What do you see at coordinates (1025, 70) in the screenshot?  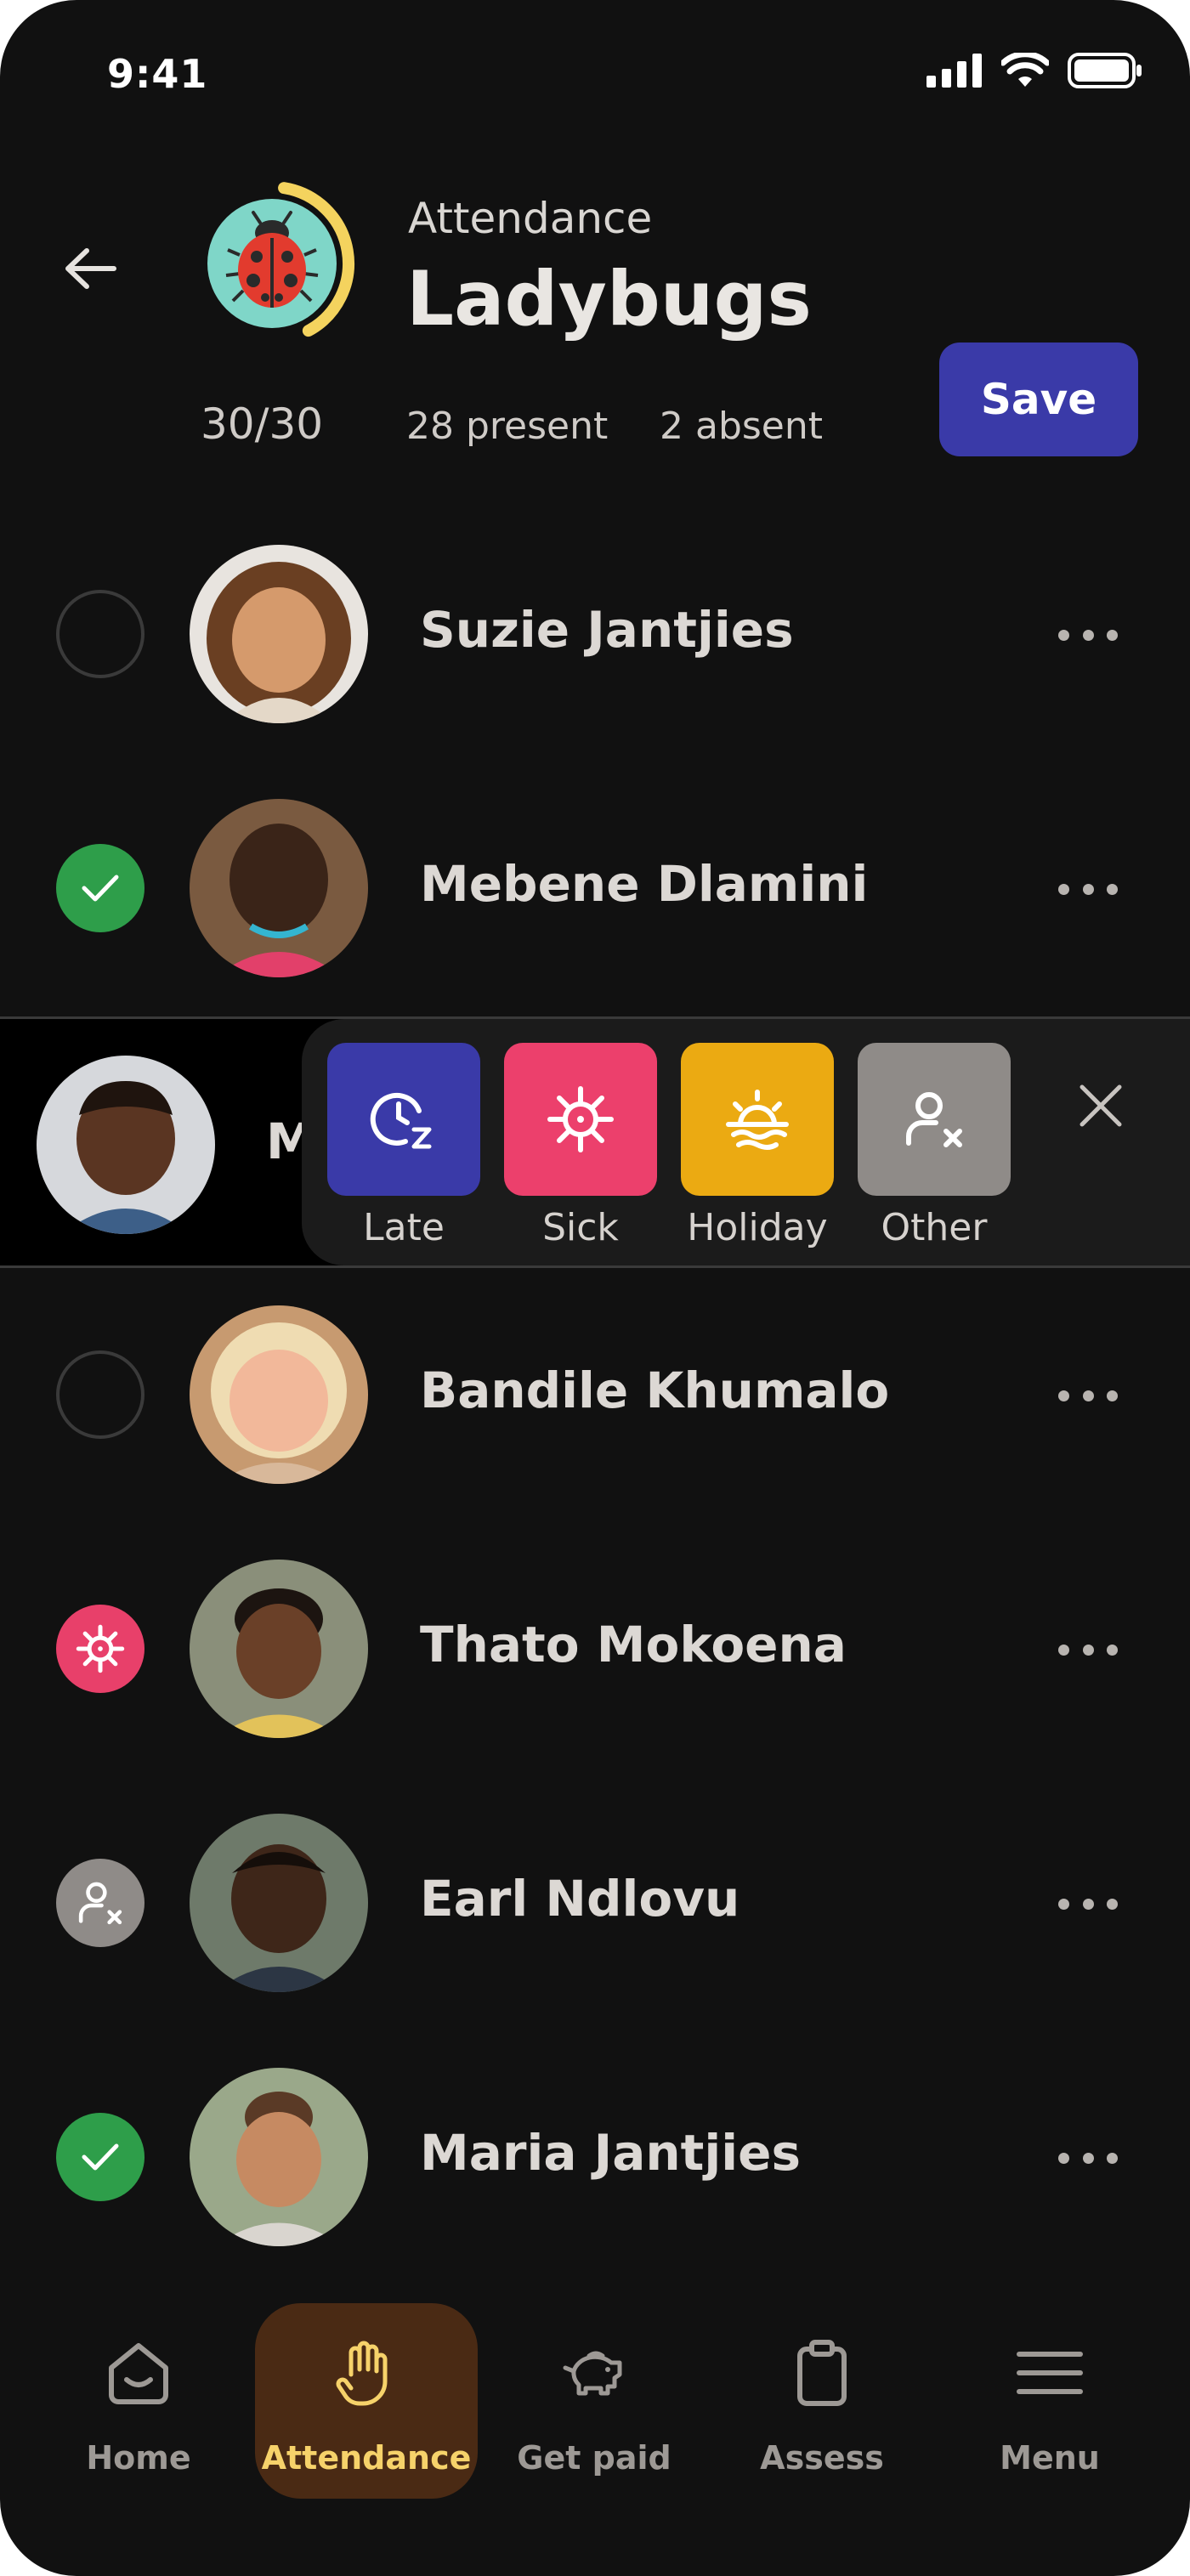 I see `wifi-icon` at bounding box center [1025, 70].